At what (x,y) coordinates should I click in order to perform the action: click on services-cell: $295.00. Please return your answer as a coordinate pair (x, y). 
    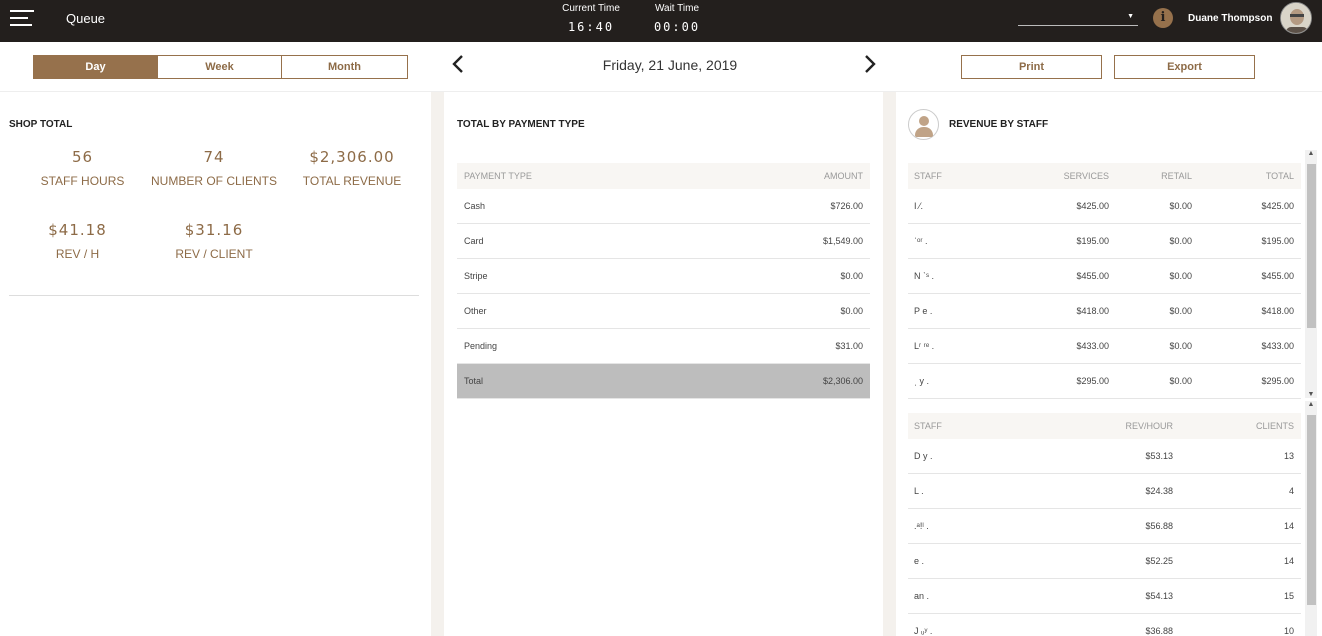
    Looking at the image, I should click on (1092, 381).